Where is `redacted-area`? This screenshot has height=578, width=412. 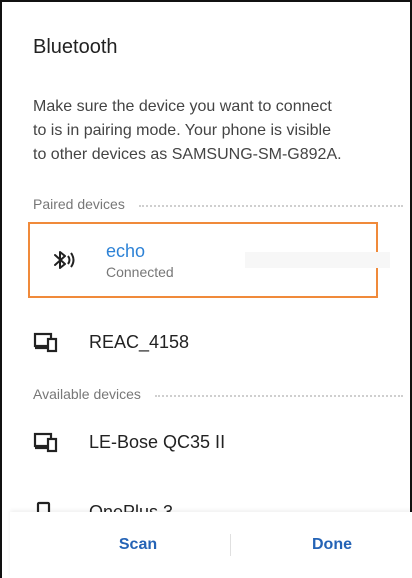 redacted-area is located at coordinates (317, 260).